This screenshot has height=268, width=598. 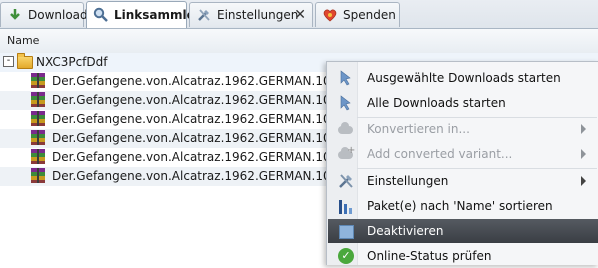 What do you see at coordinates (346, 103) in the screenshot?
I see `start-all-icon` at bounding box center [346, 103].